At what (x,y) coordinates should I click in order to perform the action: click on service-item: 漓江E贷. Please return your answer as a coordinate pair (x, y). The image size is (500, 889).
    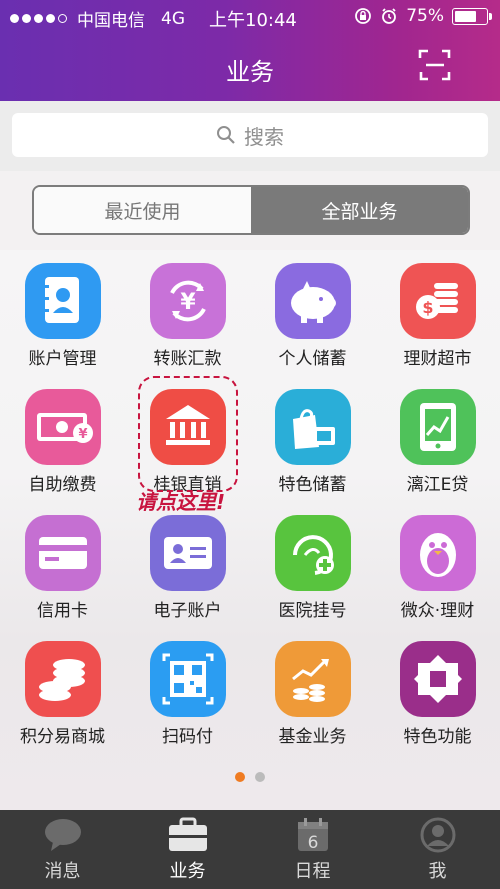
    Looking at the image, I should click on (437, 438).